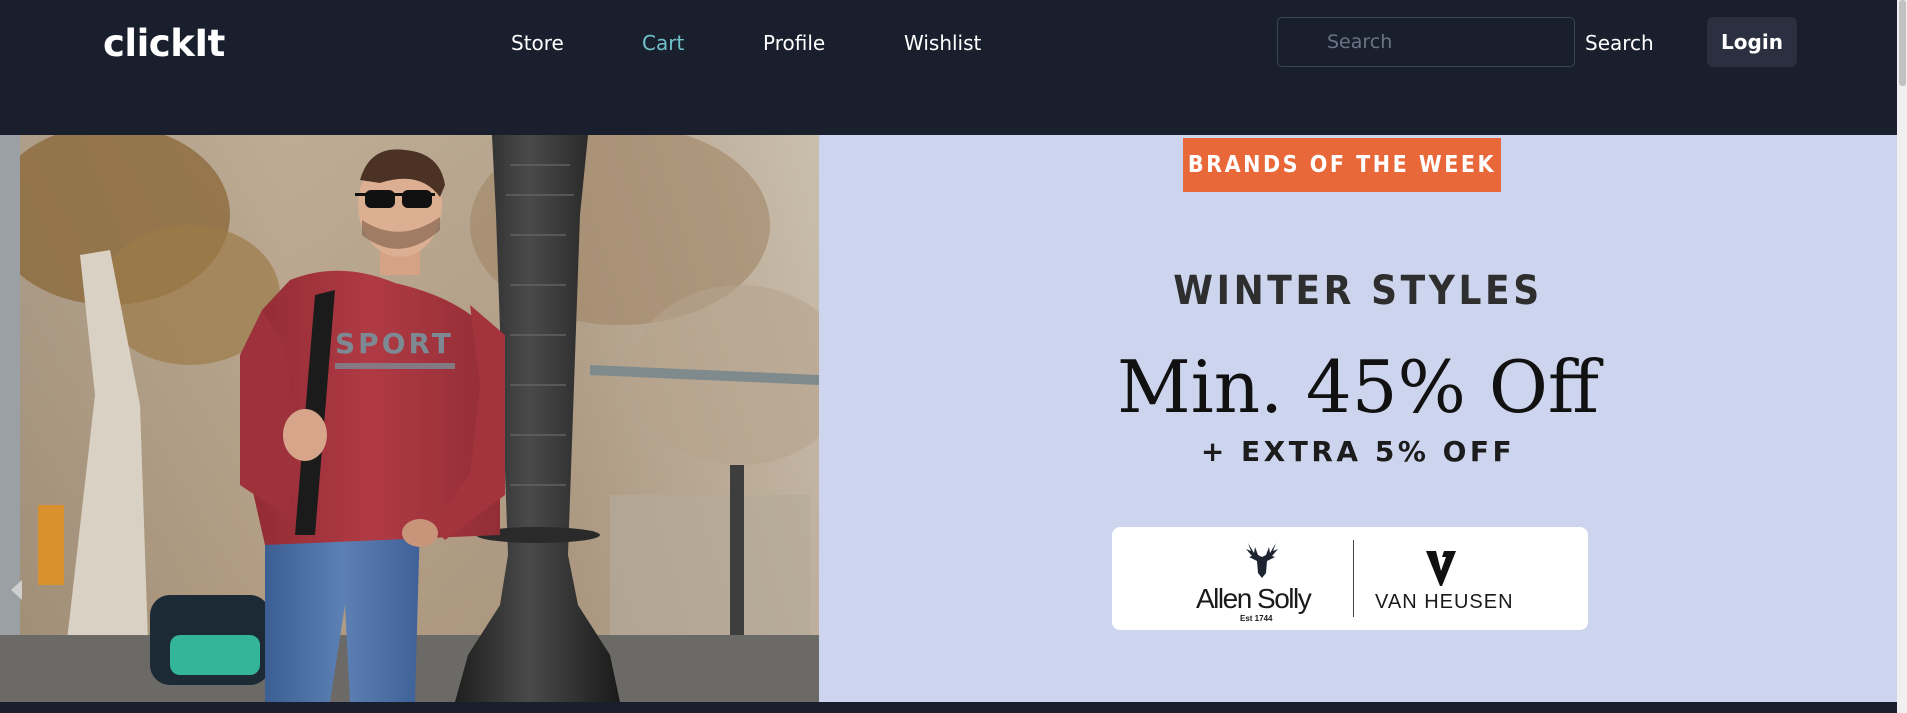  I want to click on allen-solly-est: Est 1744, so click(1256, 618).